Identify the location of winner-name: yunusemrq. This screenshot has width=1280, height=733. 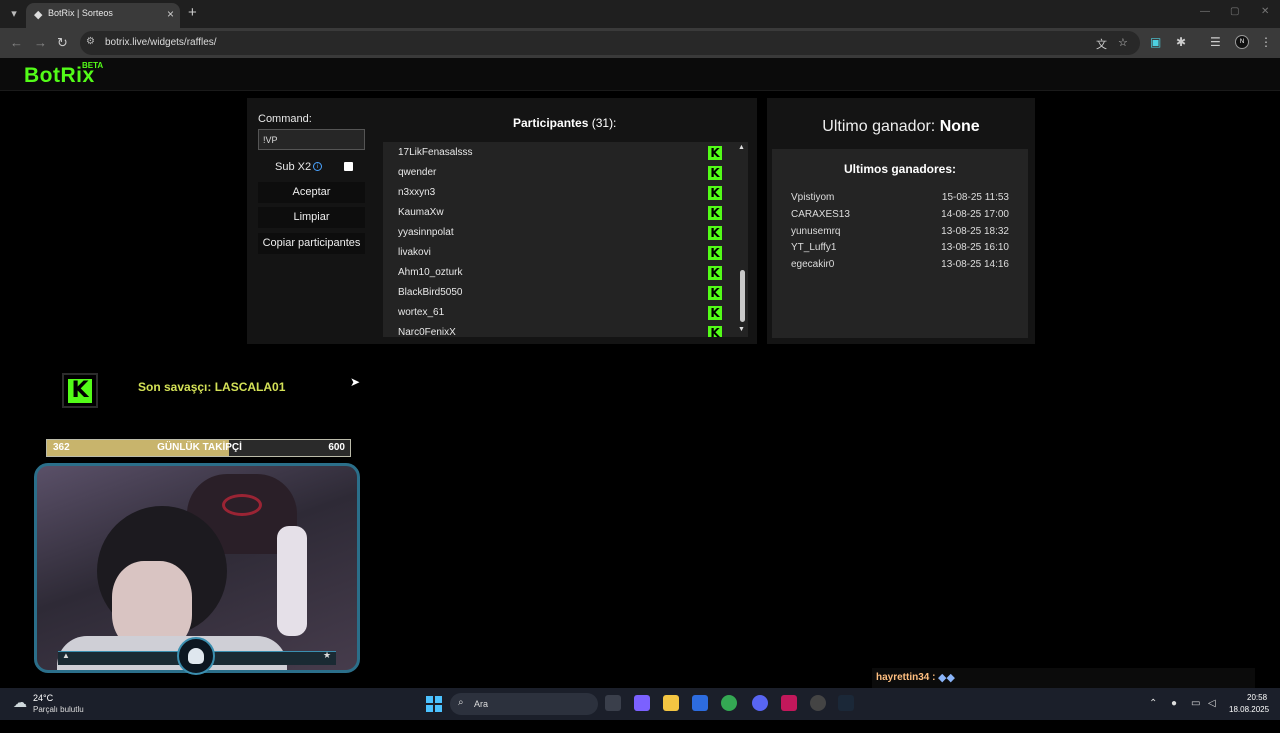
(816, 231).